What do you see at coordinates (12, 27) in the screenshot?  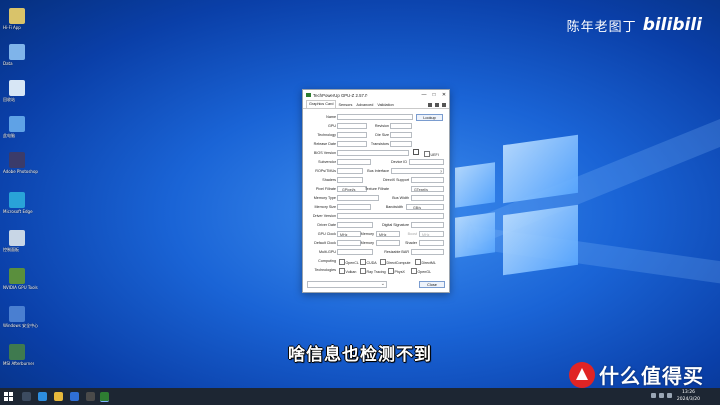 I see `desktop-icon-label: Hi-Fi App` at bounding box center [12, 27].